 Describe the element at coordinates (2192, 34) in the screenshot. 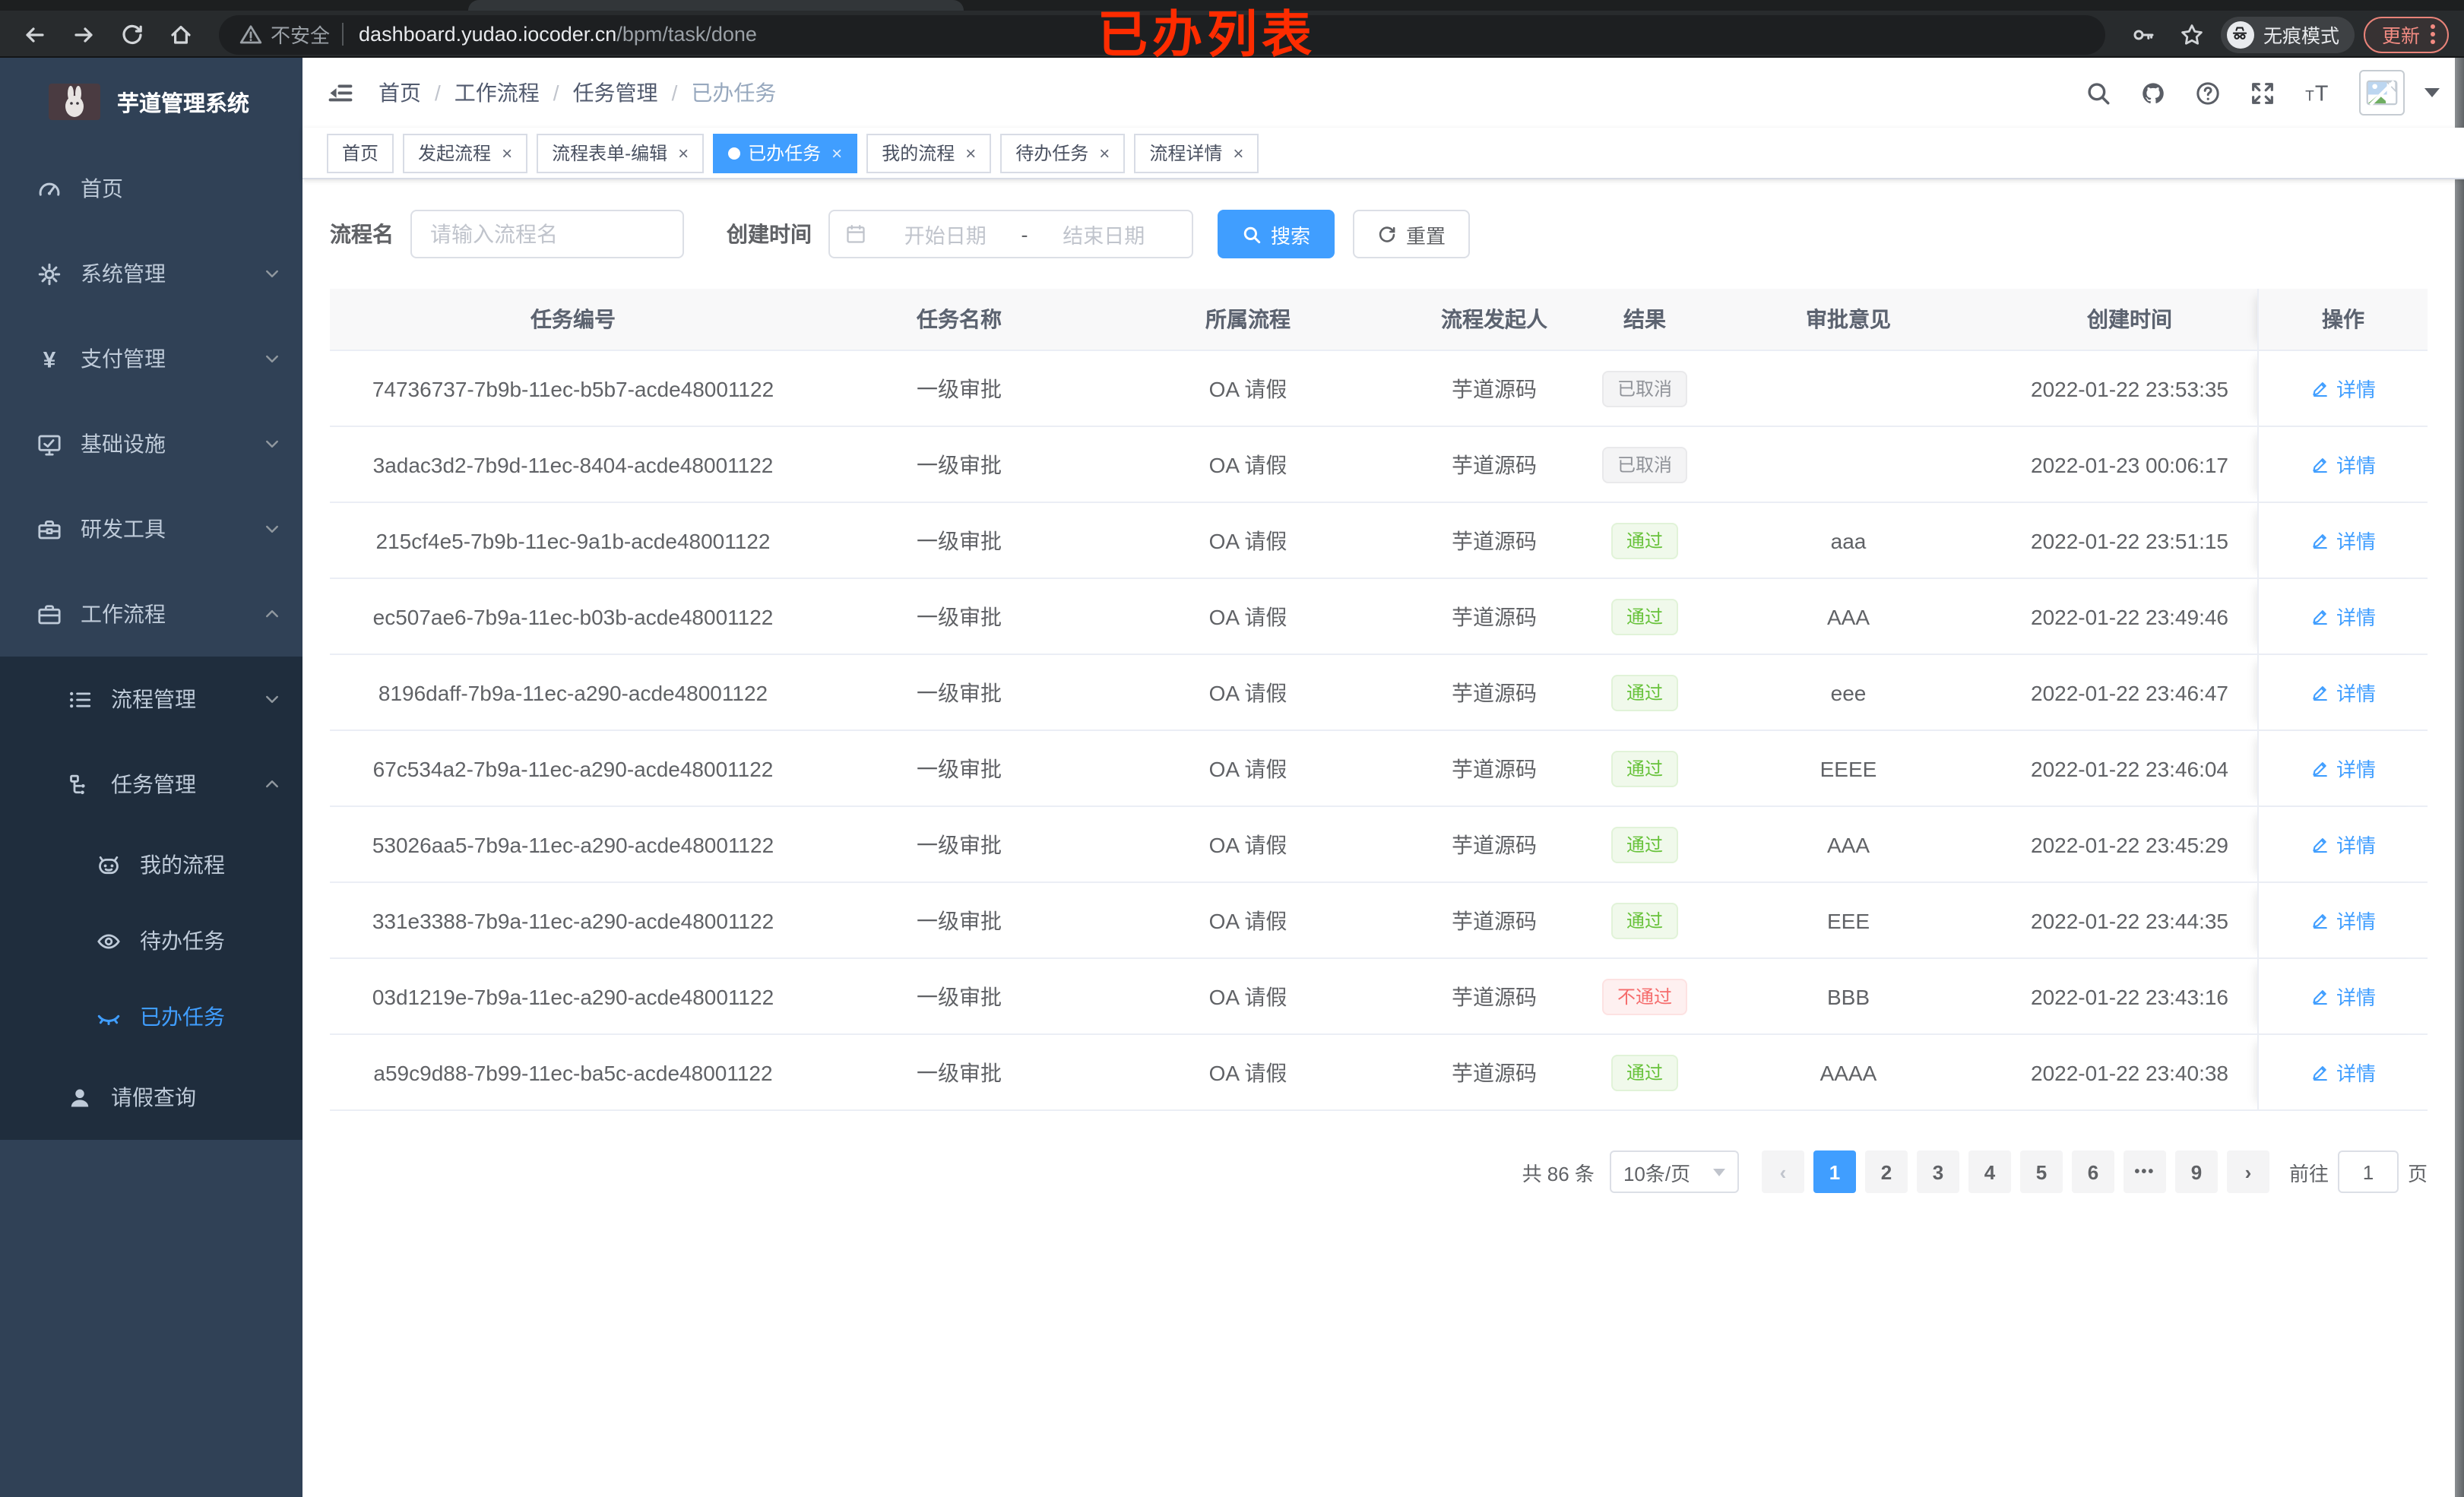

I see `bookmark-star-icon` at that location.